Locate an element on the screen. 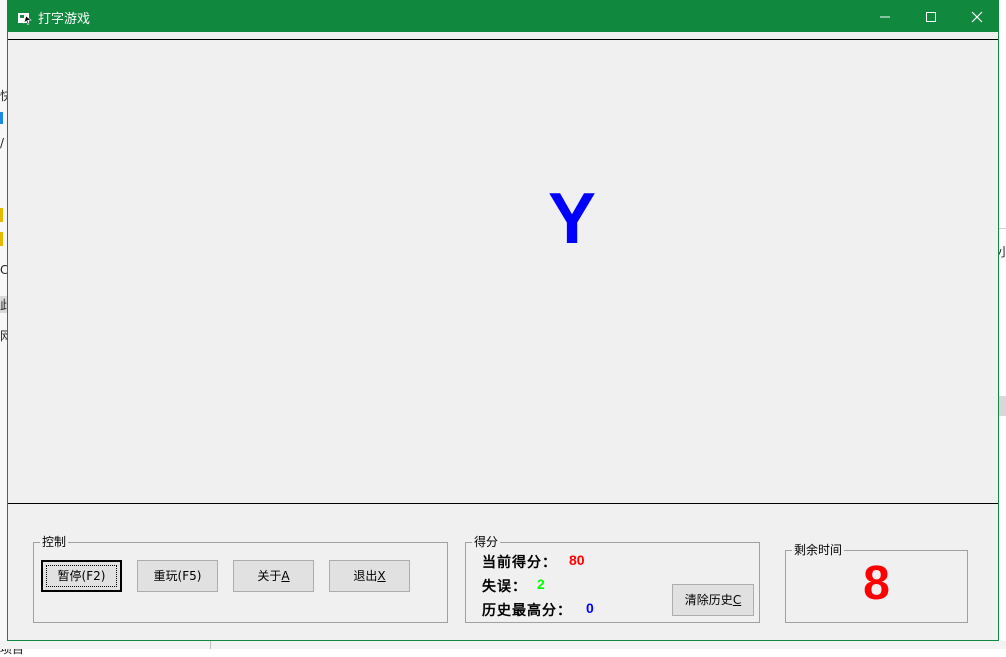 The width and height of the screenshot is (1006, 657). background-scrollbar is located at coordinates (1002, 406).